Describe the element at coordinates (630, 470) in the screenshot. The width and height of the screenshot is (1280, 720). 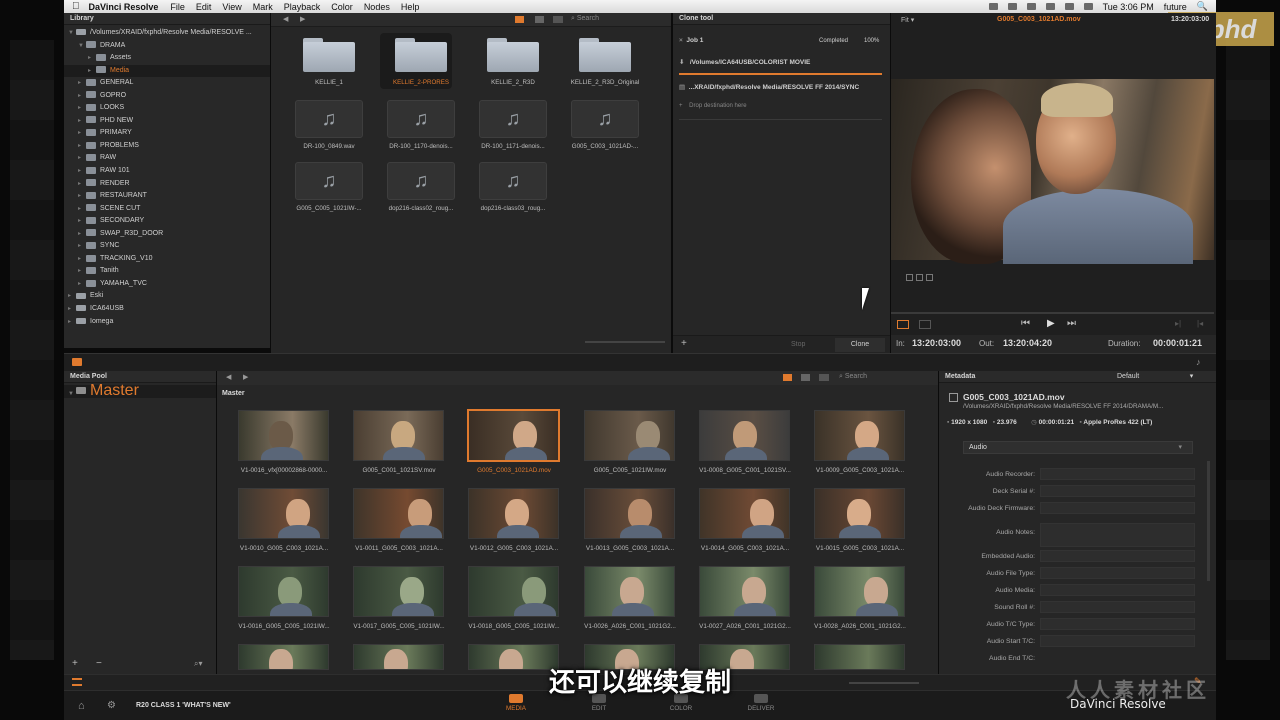
I see `clip-label: G005_C005_1021IW.mov` at that location.